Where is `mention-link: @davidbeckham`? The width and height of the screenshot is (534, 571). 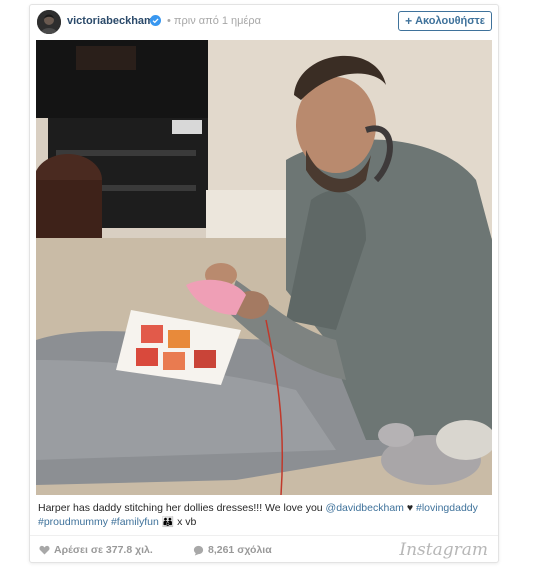
mention-link: @davidbeckham is located at coordinates (365, 508).